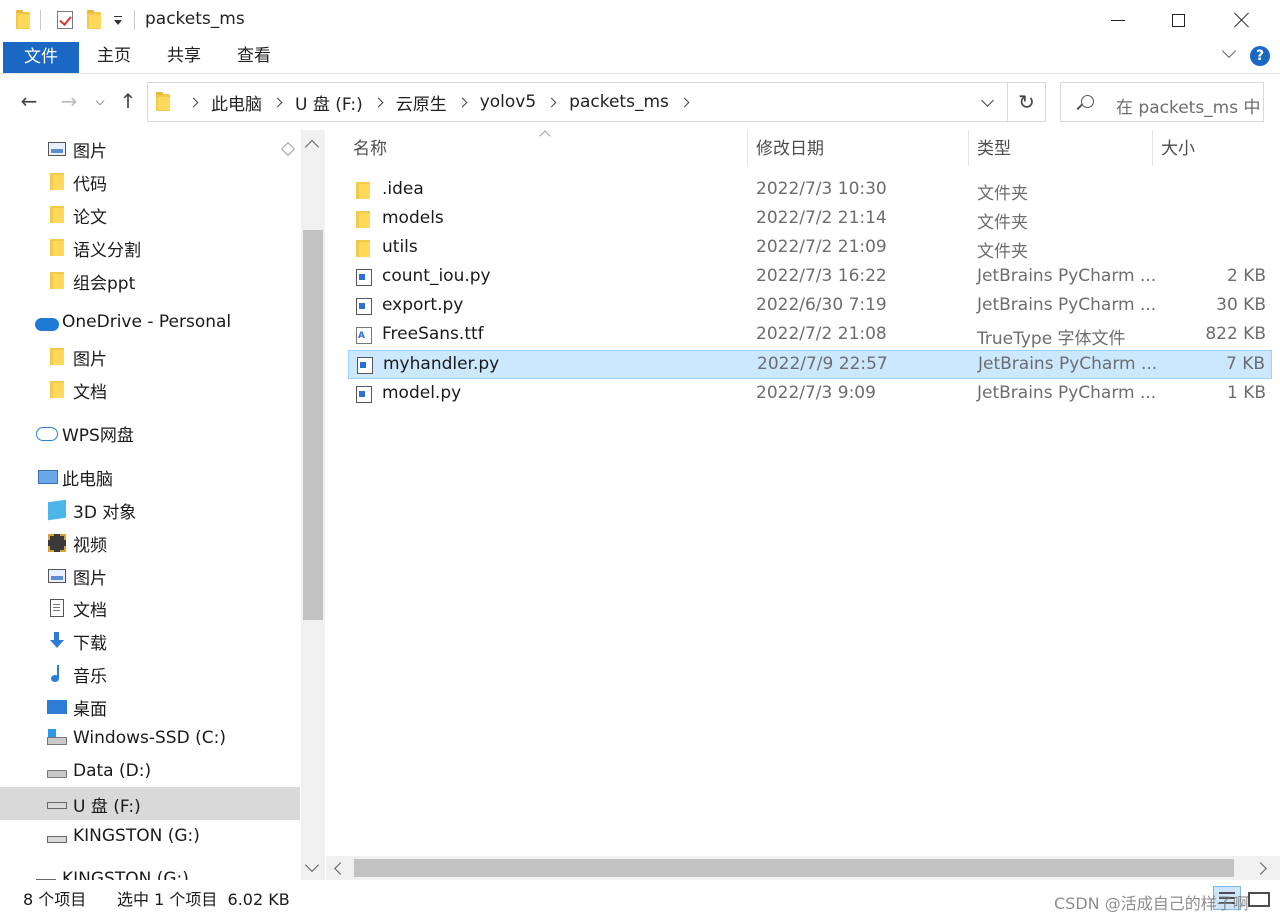 The image size is (1280, 918). What do you see at coordinates (57, 149) in the screenshot?
I see `pictures-icon` at bounding box center [57, 149].